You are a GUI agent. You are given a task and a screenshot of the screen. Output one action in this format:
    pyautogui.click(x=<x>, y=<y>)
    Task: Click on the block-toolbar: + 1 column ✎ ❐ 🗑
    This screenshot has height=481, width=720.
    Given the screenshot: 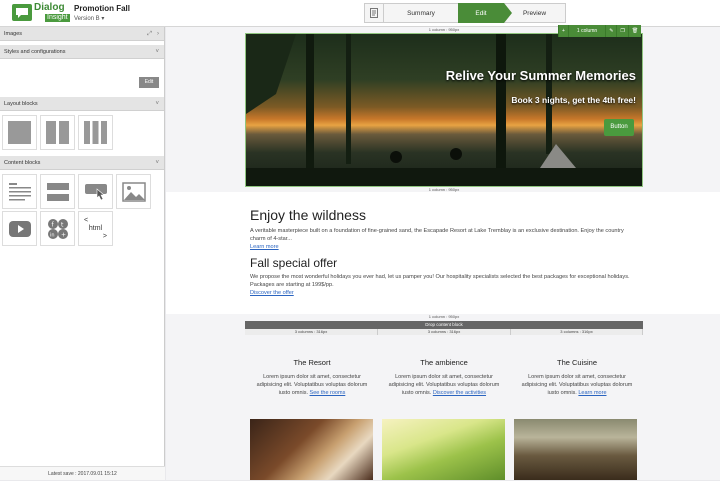 What is the action you would take?
    pyautogui.click(x=600, y=31)
    